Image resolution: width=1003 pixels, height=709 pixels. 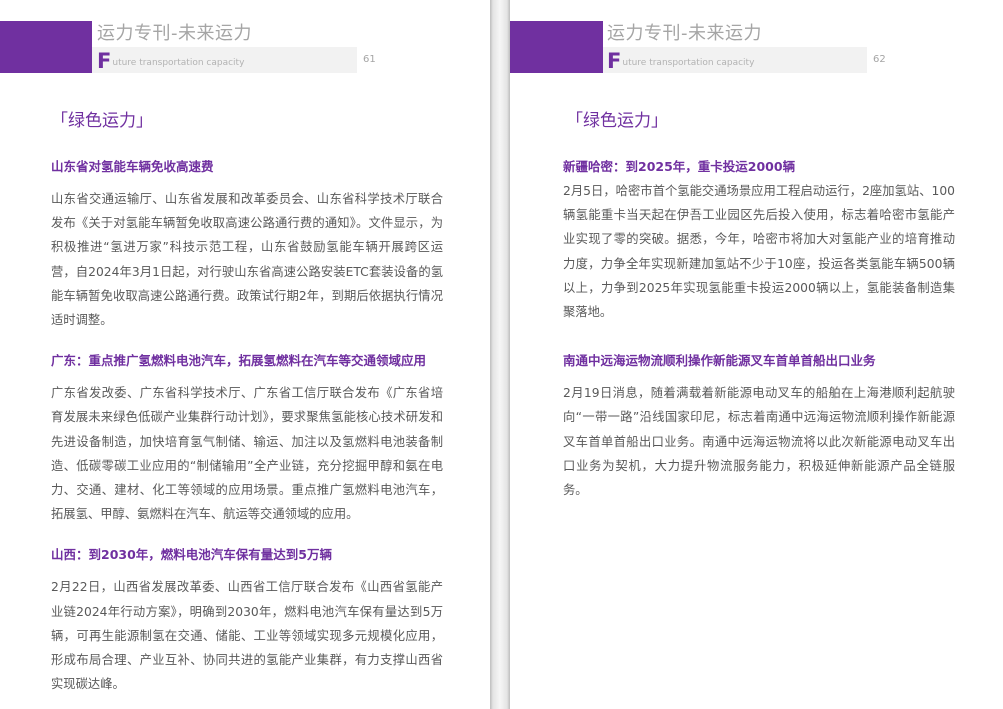 I want to click on article-title: 新疆哈密：到2025年，重卡投运2000辆, so click(x=679, y=166).